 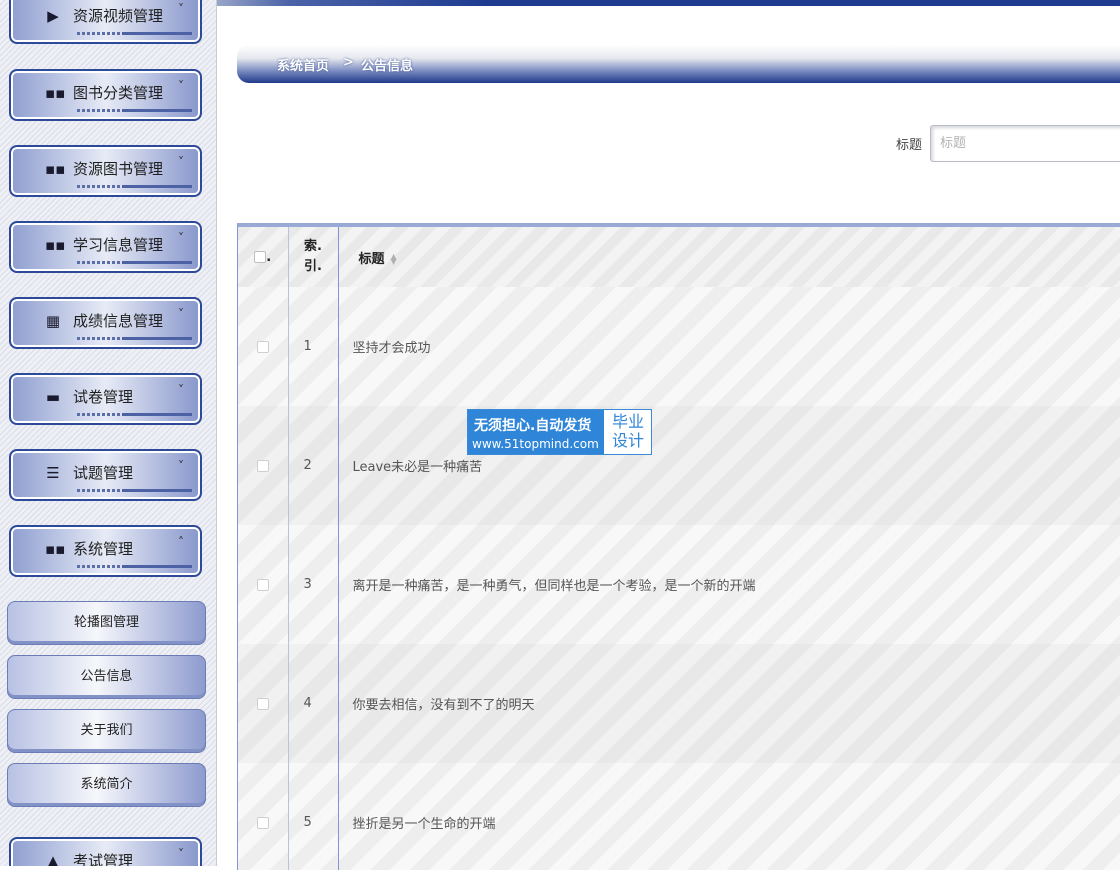 What do you see at coordinates (668, 3) in the screenshot?
I see `top-accent-bar` at bounding box center [668, 3].